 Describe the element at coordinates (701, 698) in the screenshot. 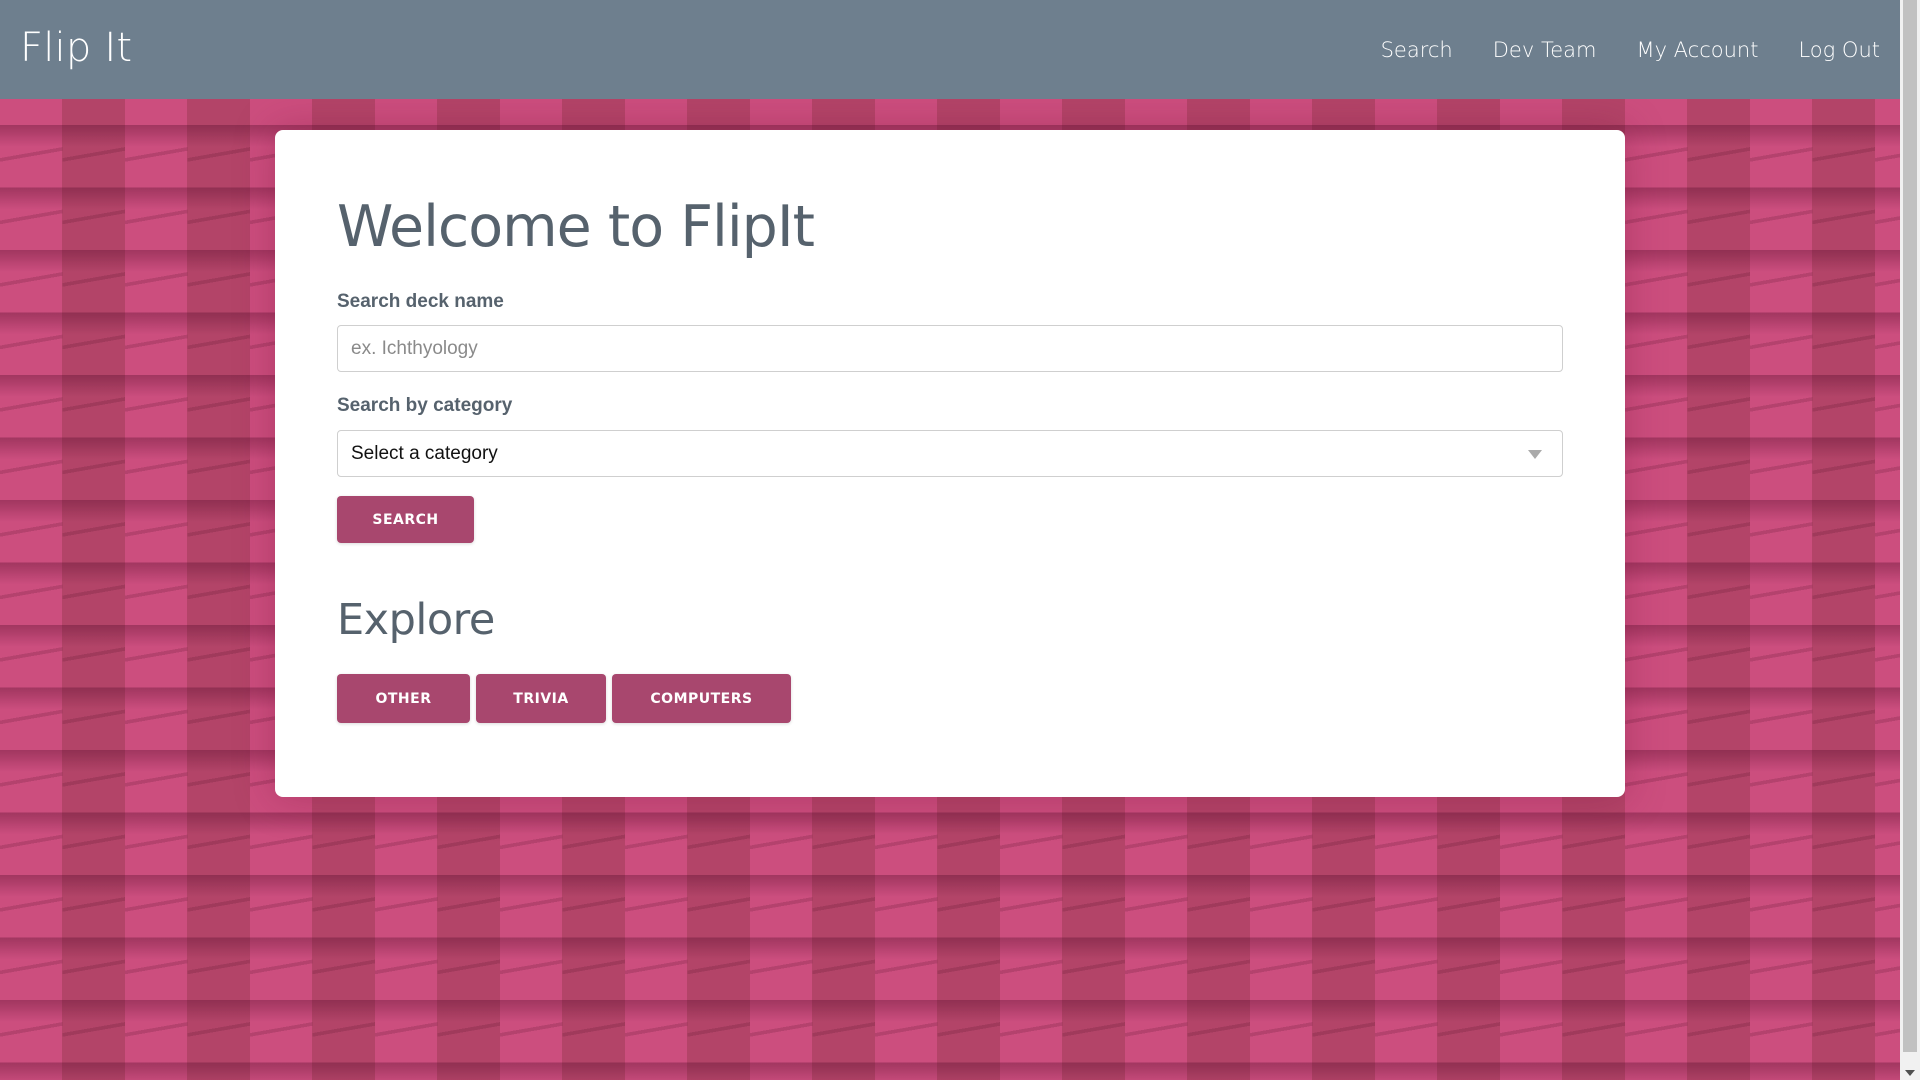

I see `category-button-computers: COMPUTERS` at that location.